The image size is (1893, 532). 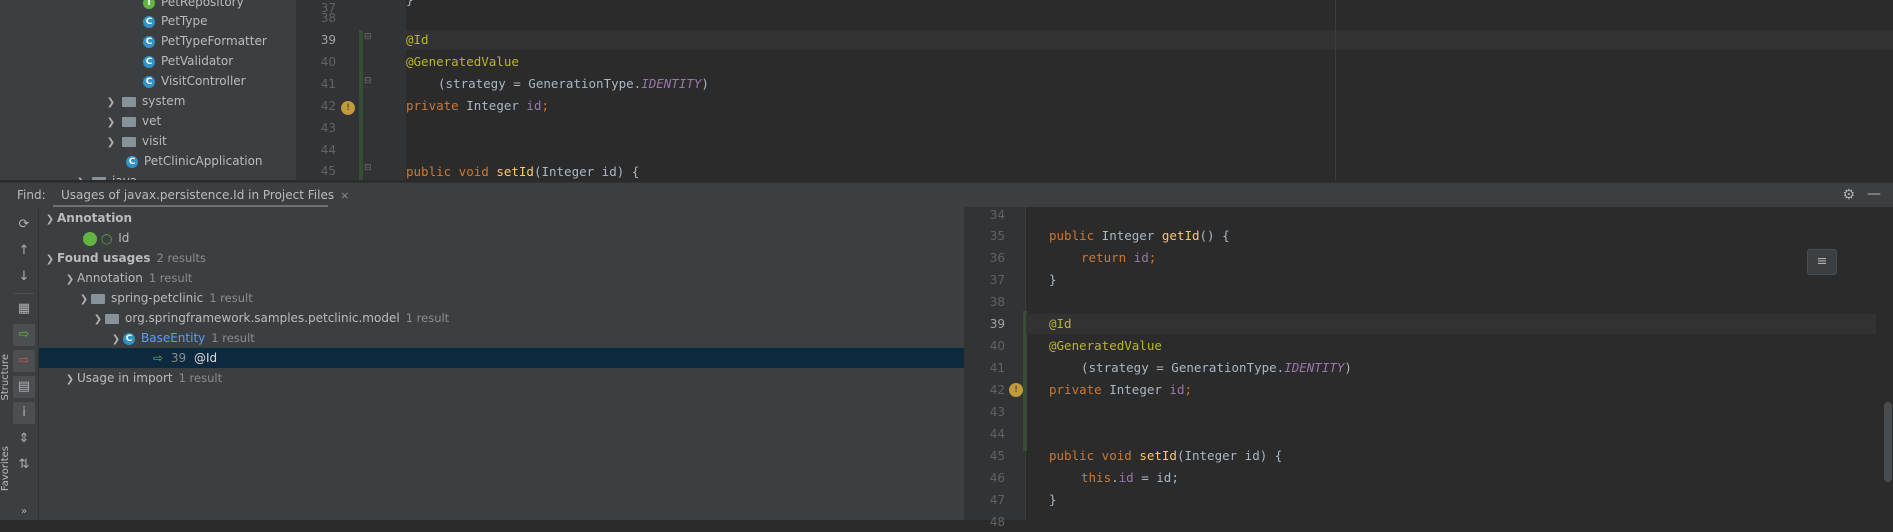 I want to click on tree-row-usage-in-import: ❯ Usage in import 1 result, so click(x=501, y=378).